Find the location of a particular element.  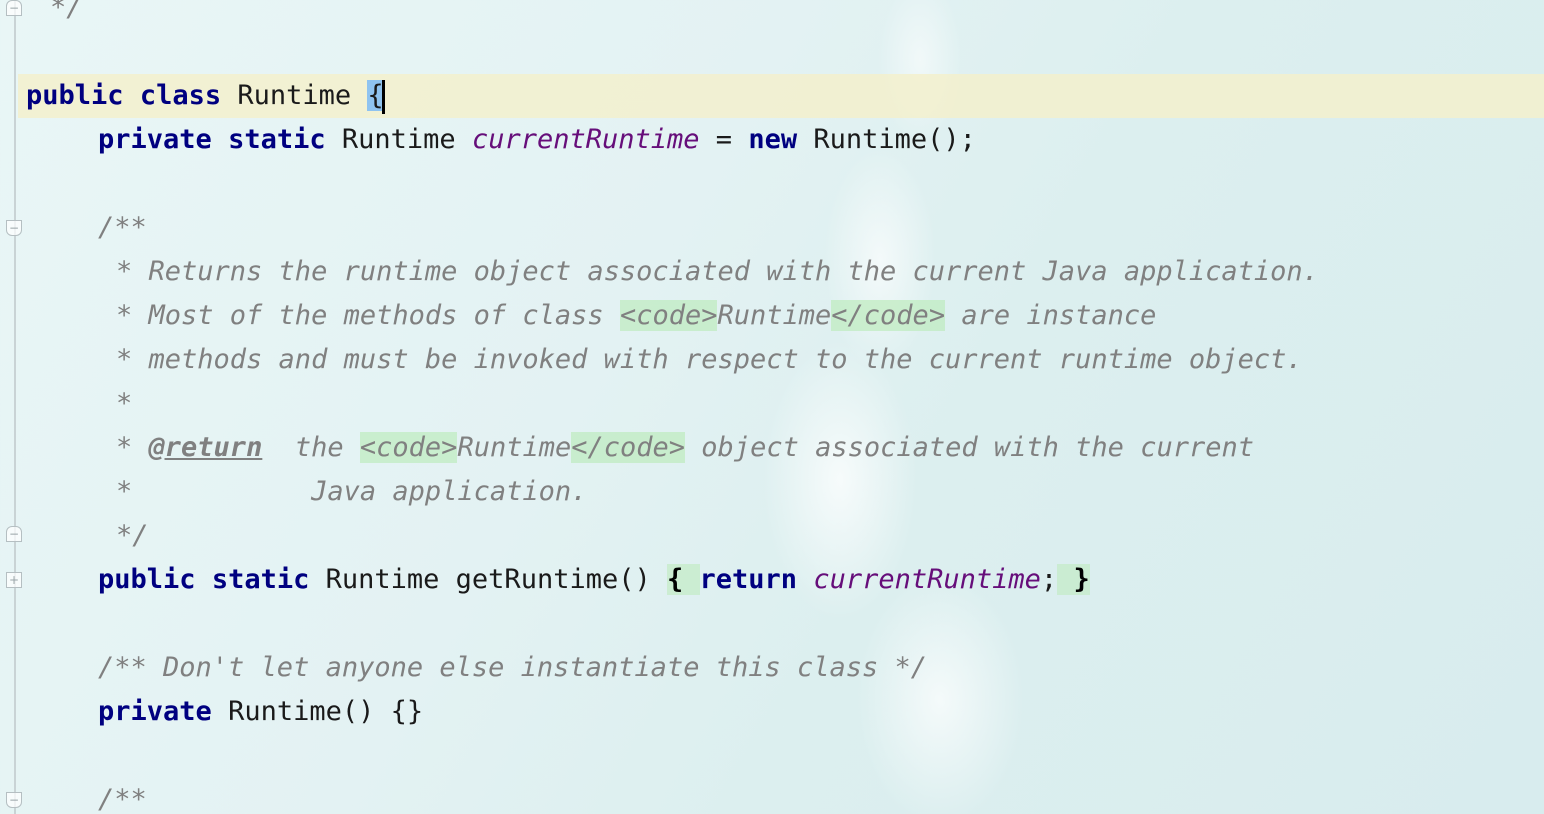

operator: = is located at coordinates (724, 139).